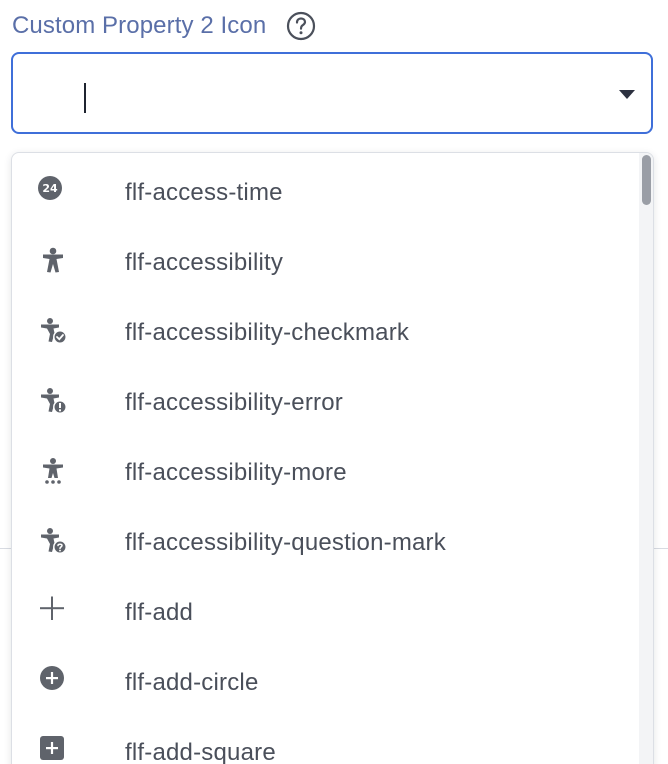 Image resolution: width=668 pixels, height=764 pixels. What do you see at coordinates (332, 93) in the screenshot?
I see `icon-select-input` at bounding box center [332, 93].